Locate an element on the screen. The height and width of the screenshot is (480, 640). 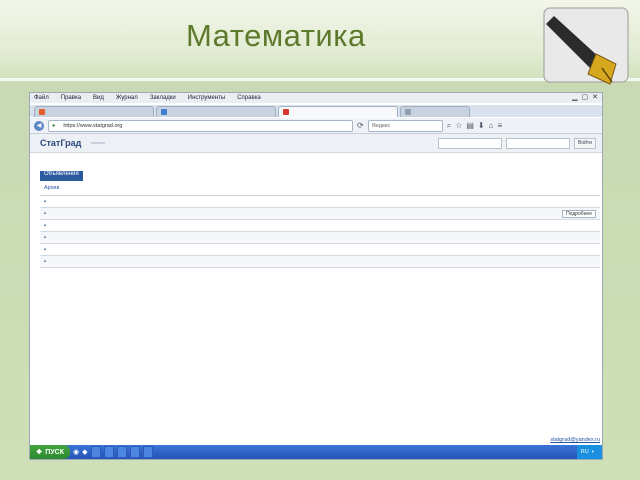
password-field is located at coordinates (538, 143).